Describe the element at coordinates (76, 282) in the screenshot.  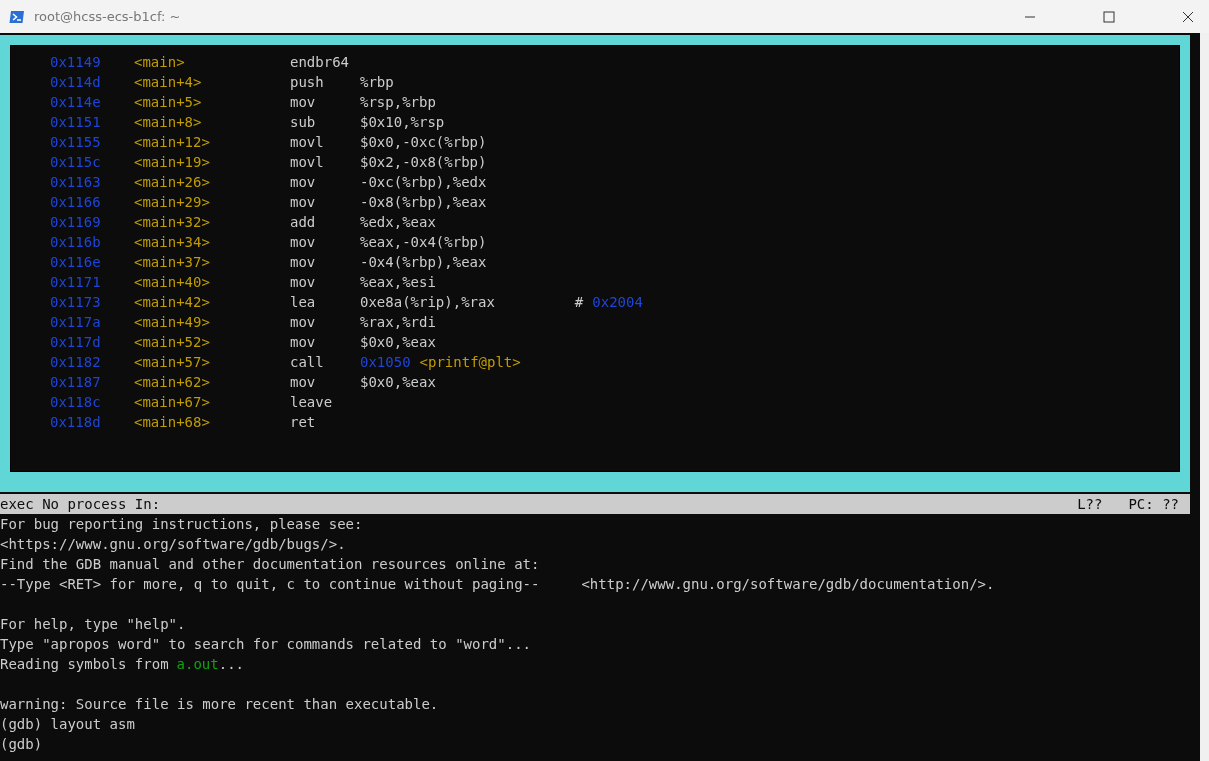
I see `instruction-address: 0x1171` at that location.